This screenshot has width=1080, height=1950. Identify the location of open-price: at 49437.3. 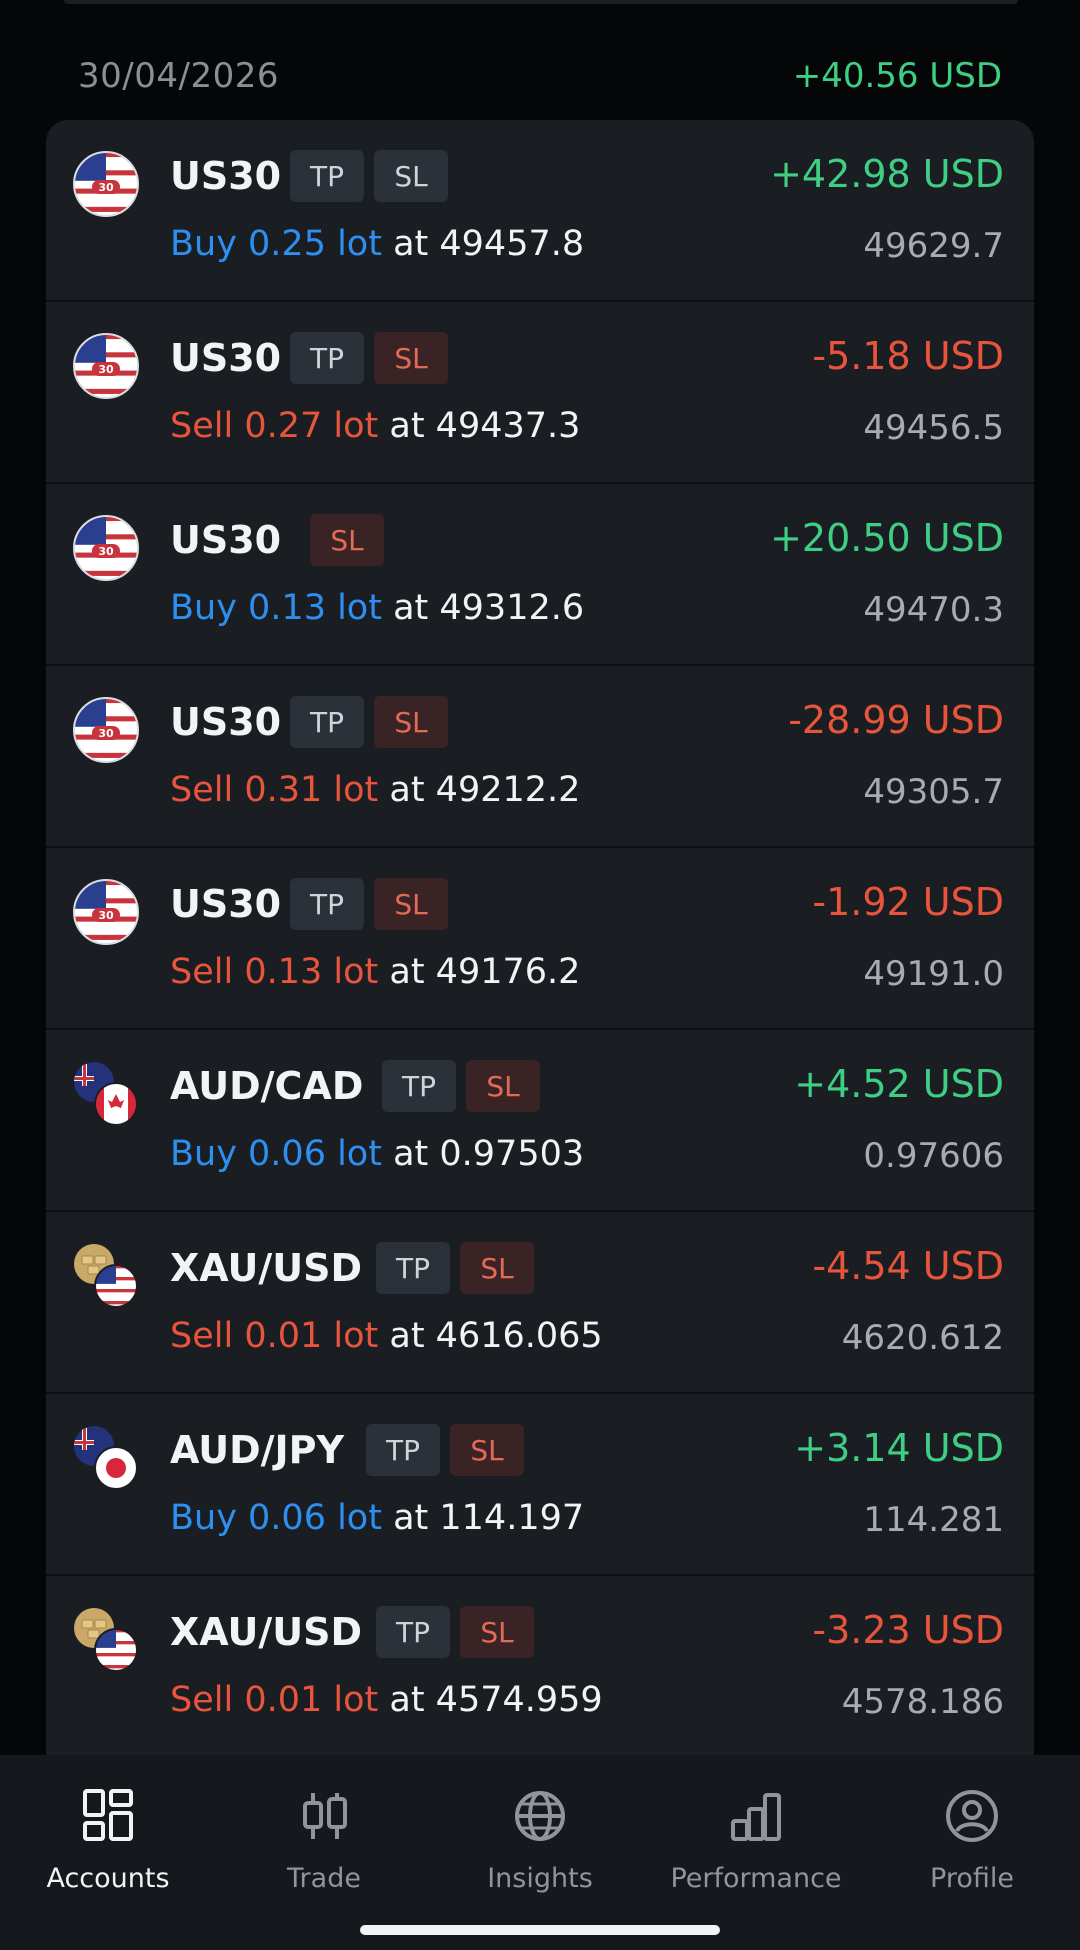
(485, 426).